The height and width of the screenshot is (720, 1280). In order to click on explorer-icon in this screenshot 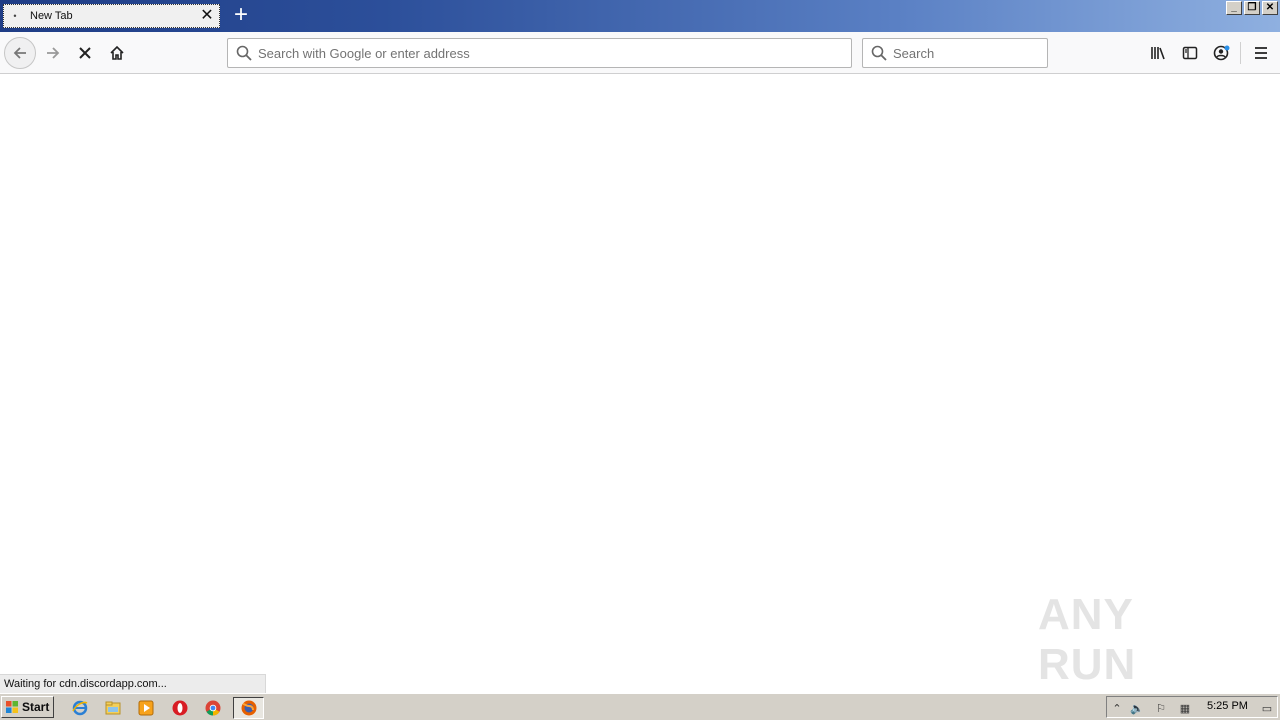, I will do `click(113, 708)`.